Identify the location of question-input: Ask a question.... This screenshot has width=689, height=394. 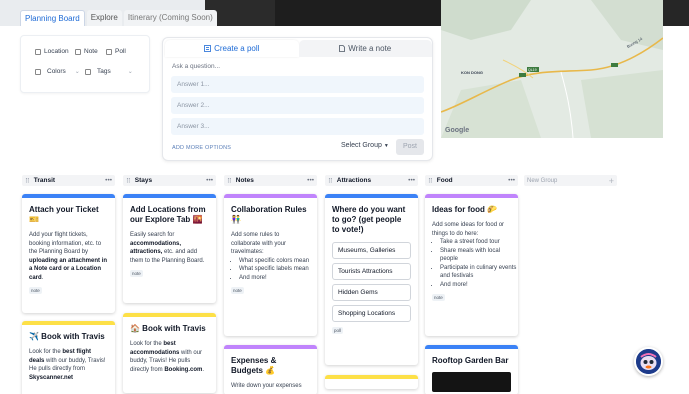
(196, 66).